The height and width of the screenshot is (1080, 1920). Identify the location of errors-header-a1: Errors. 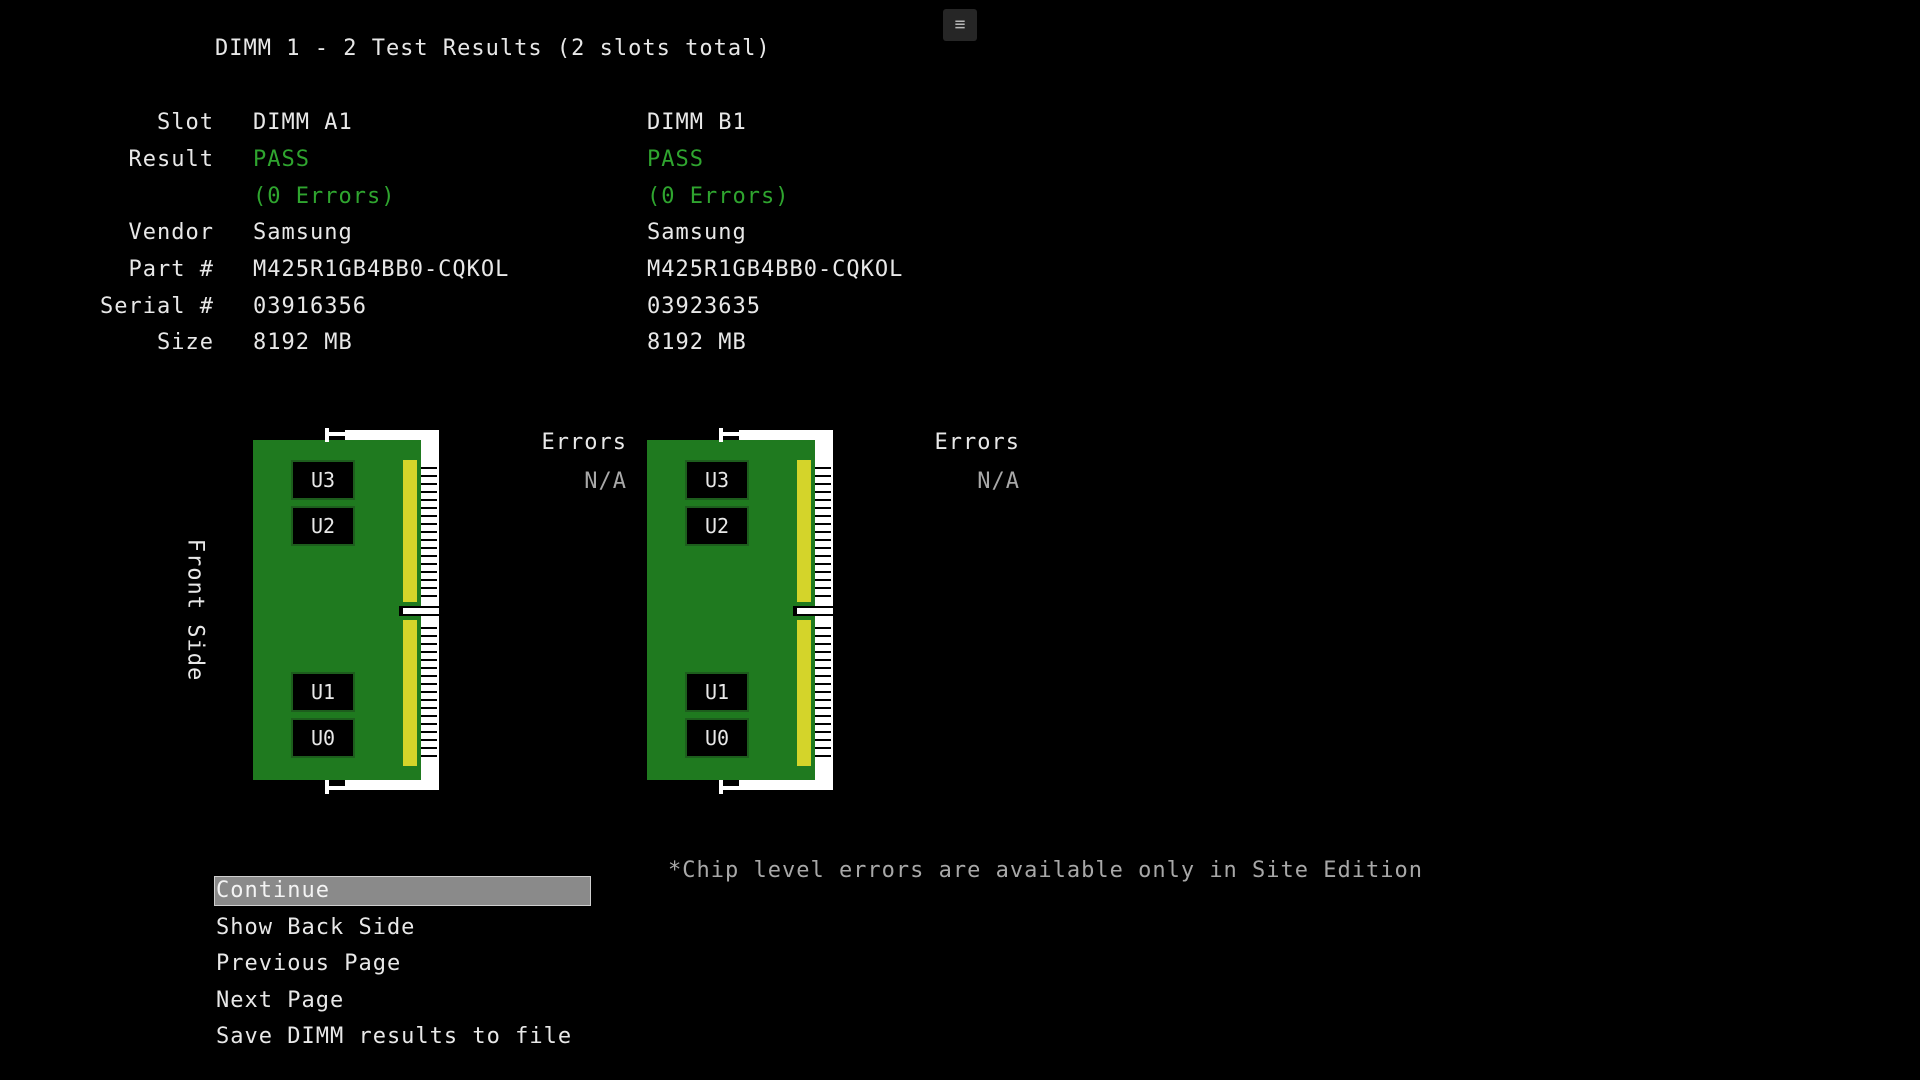
(584, 442).